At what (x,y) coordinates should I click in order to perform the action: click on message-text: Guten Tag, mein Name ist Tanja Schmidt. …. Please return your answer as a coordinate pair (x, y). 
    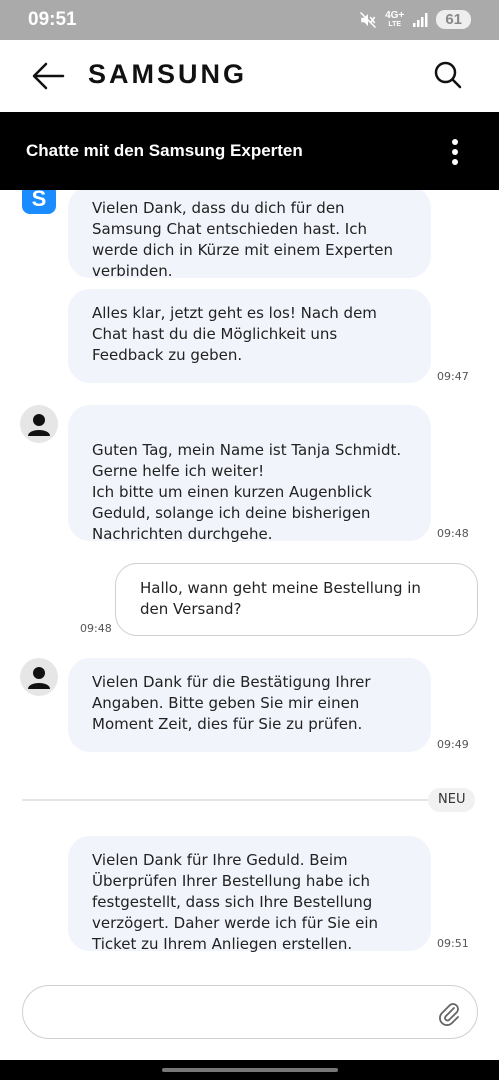
    Looking at the image, I should click on (247, 492).